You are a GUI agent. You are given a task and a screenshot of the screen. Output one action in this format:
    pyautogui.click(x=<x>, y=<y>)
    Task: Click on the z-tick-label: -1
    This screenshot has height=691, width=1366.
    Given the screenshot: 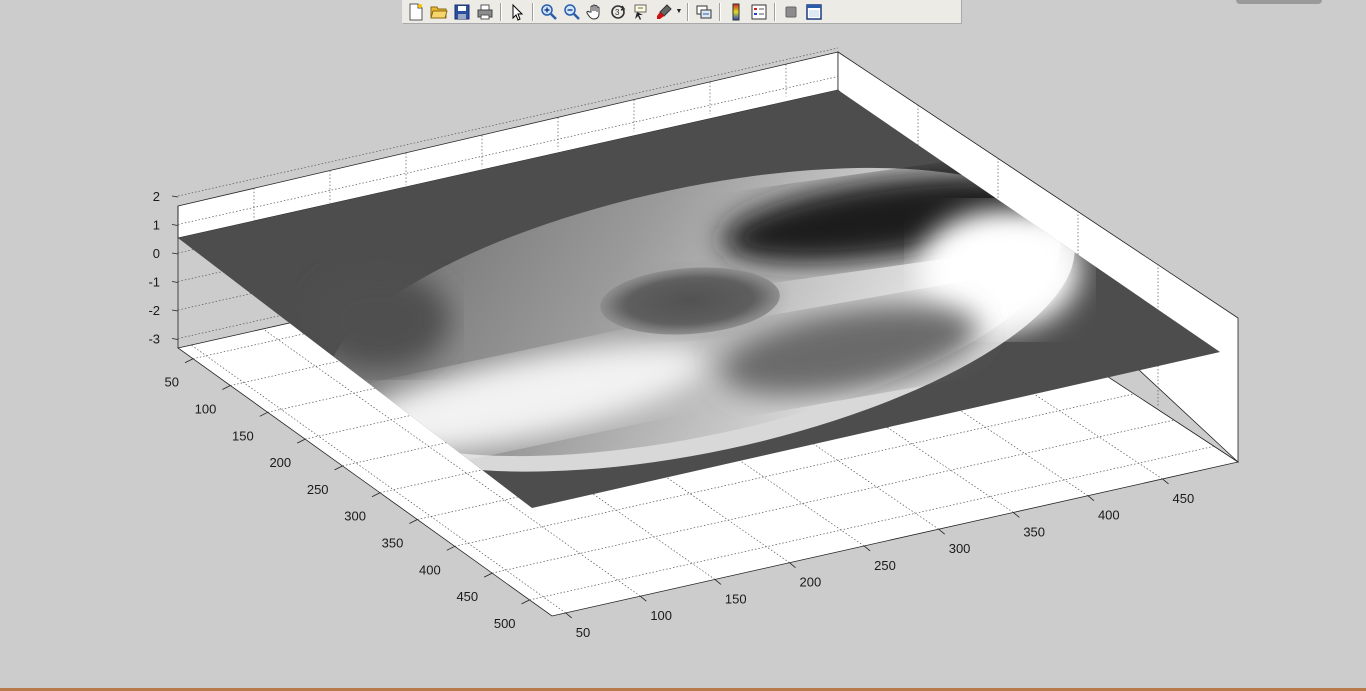 What is the action you would take?
    pyautogui.click(x=154, y=282)
    